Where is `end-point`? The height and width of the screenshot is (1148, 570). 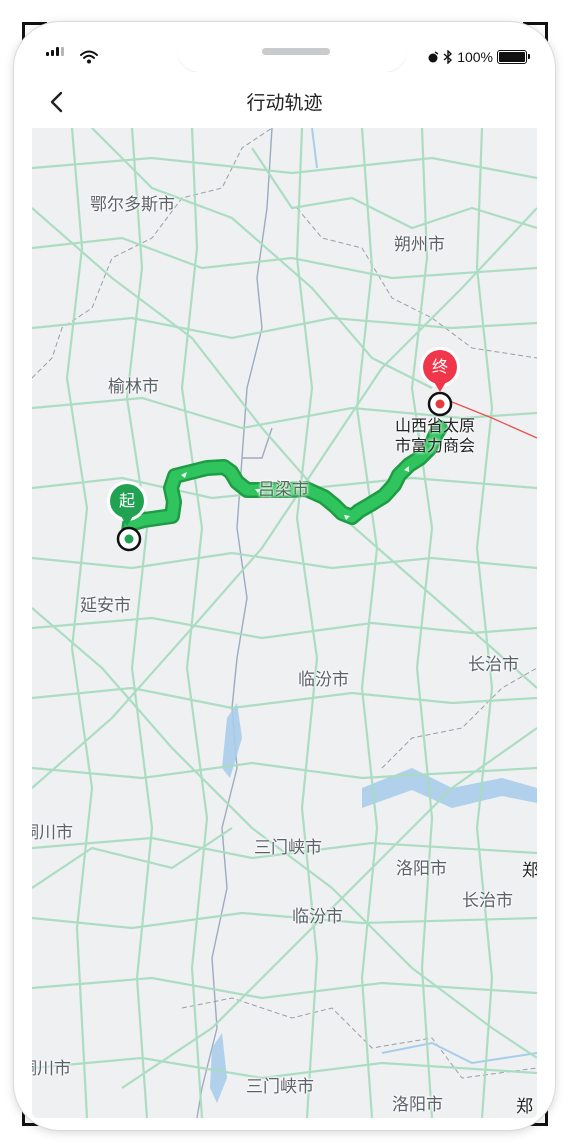
end-point is located at coordinates (440, 404).